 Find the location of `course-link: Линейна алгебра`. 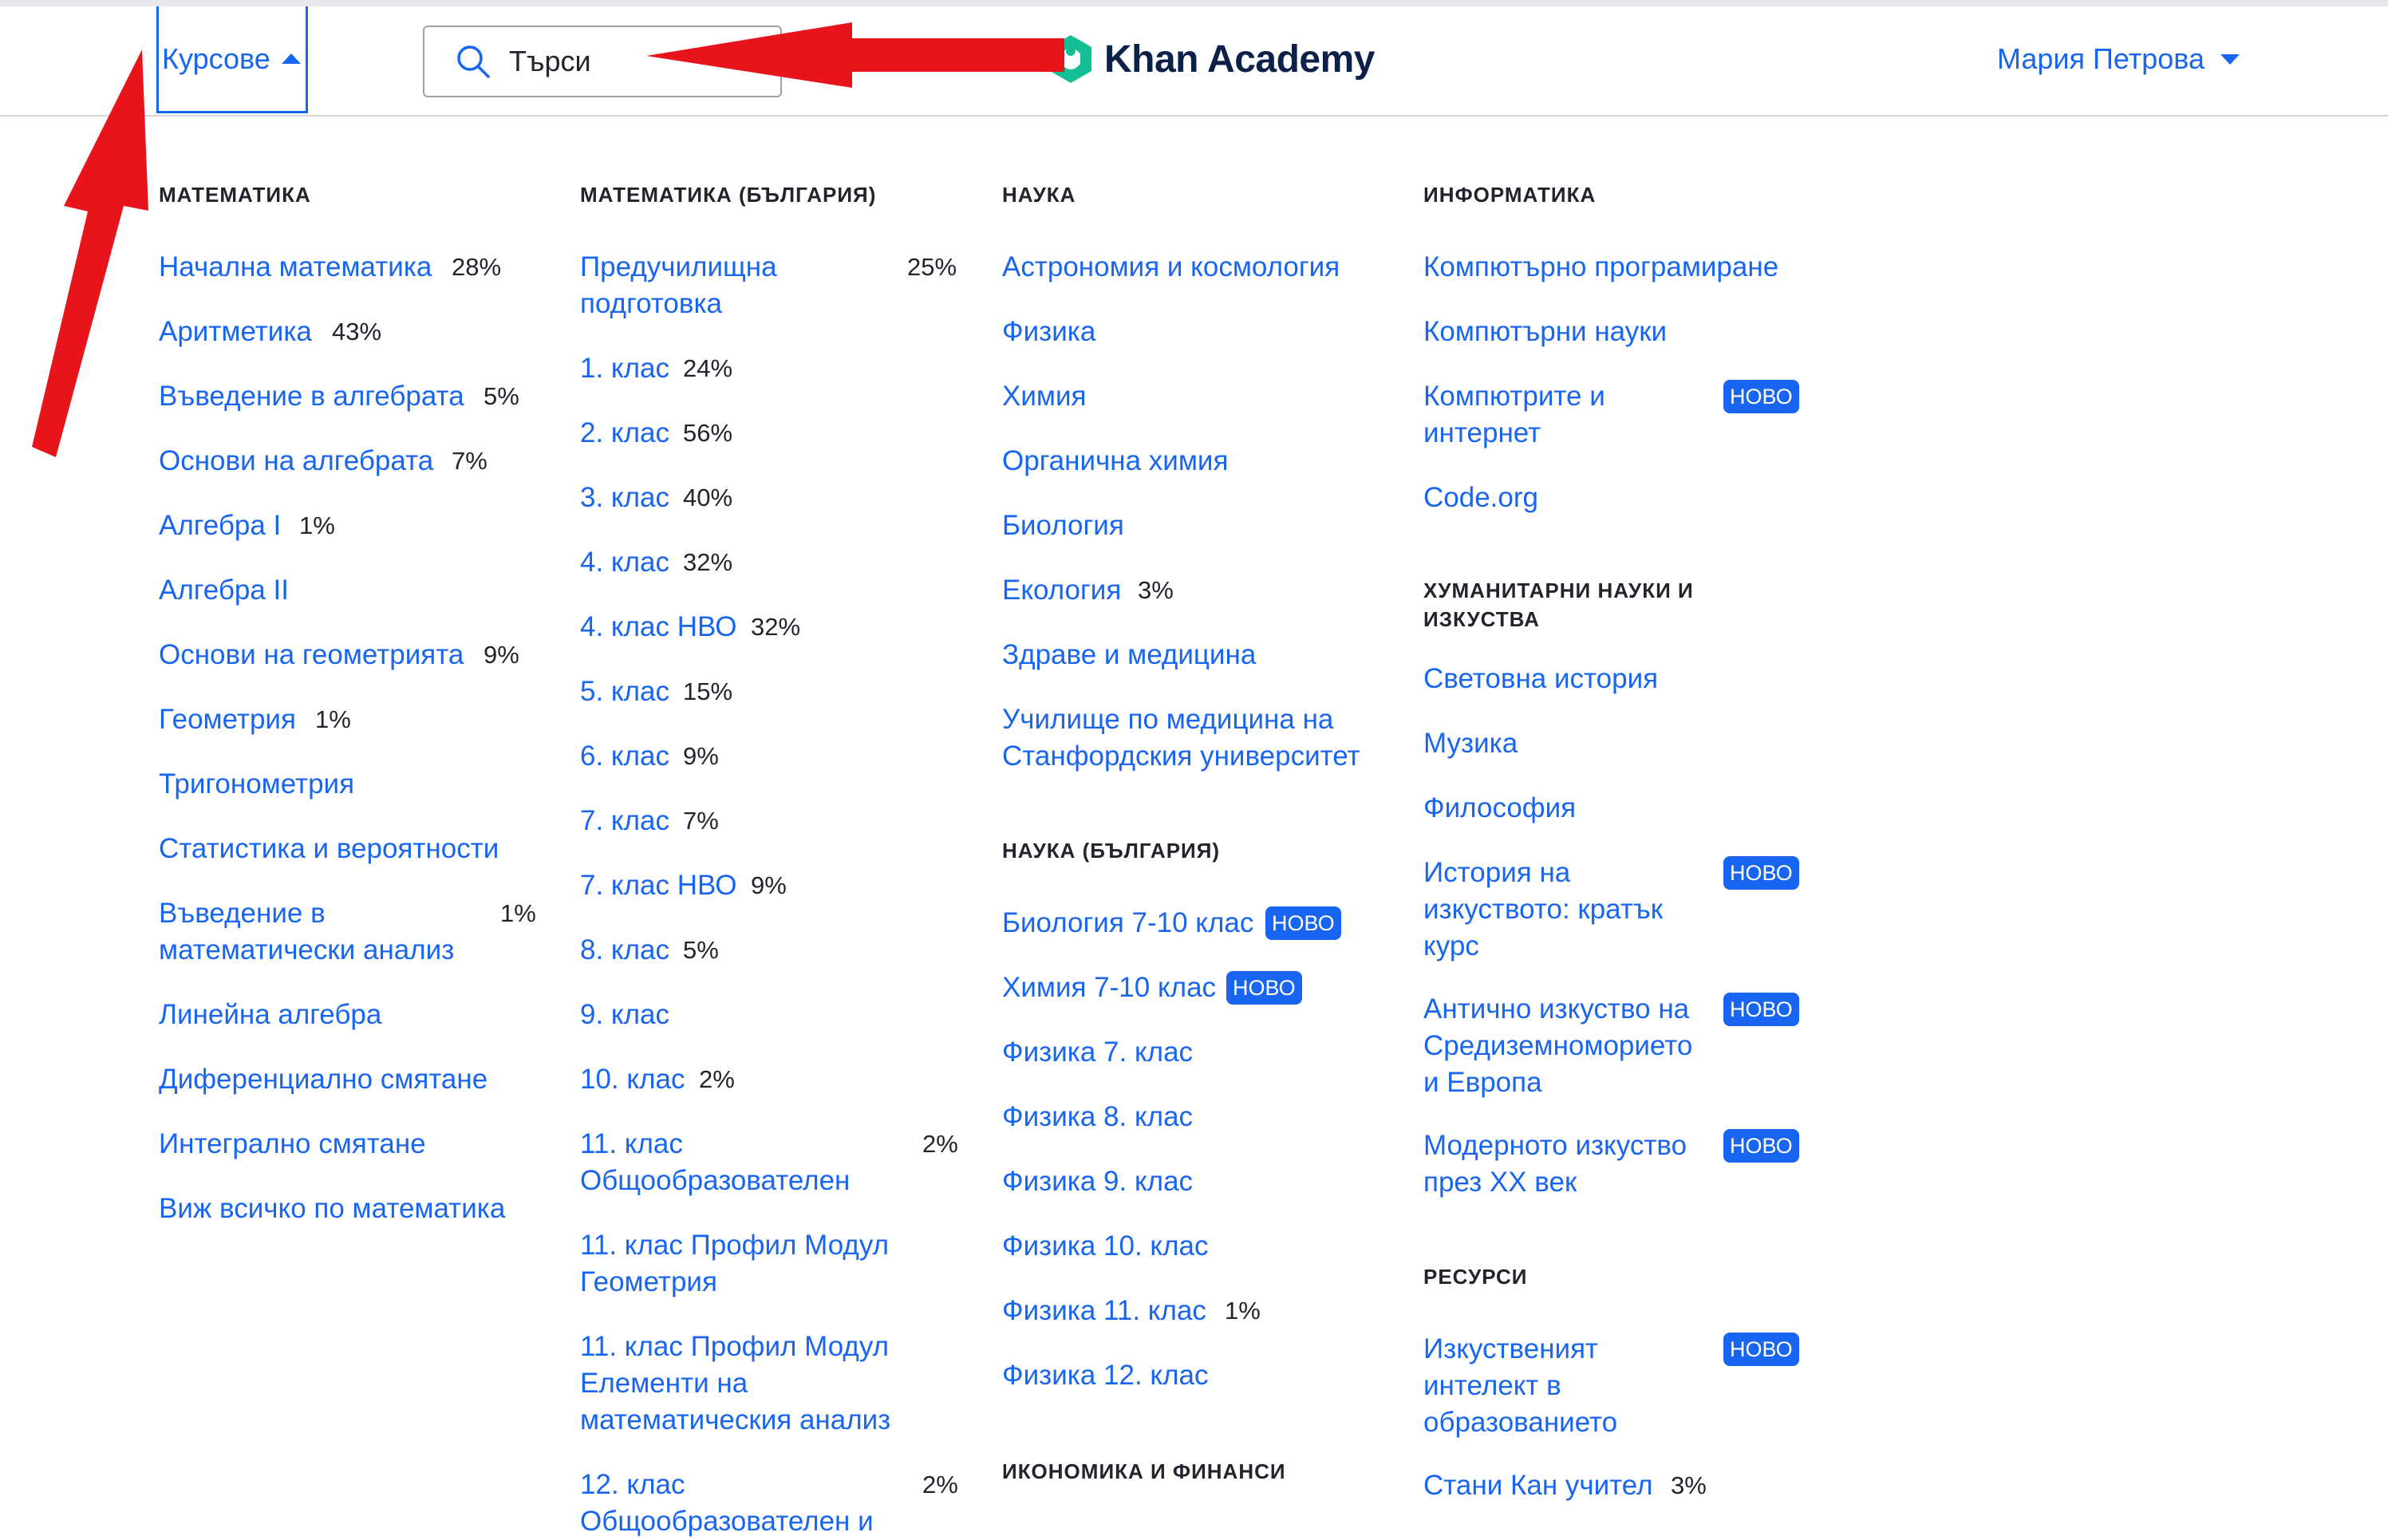

course-link: Линейна алгебра is located at coordinates (270, 1015).